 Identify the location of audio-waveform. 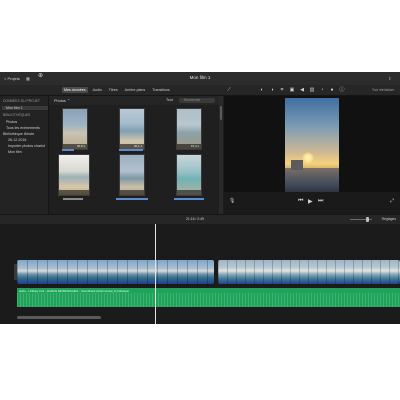
(208, 300).